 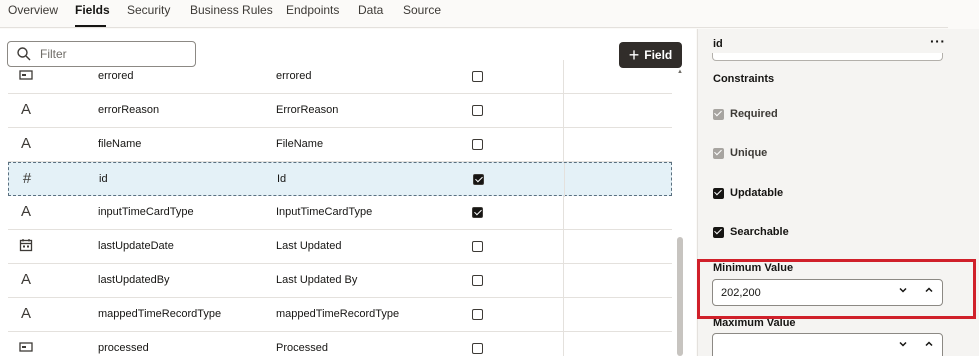 What do you see at coordinates (92, 10) in the screenshot?
I see `tab-fields: Fields` at bounding box center [92, 10].